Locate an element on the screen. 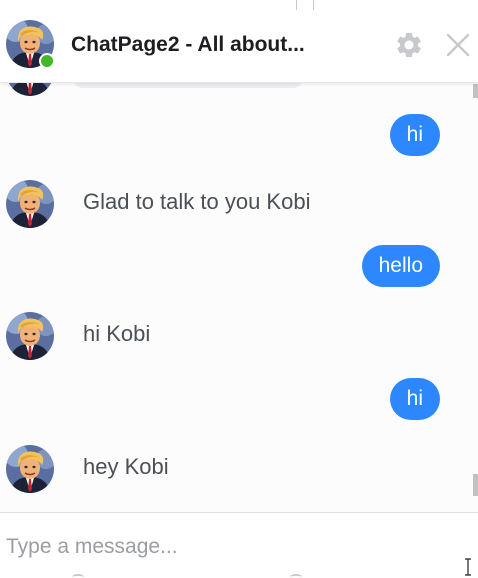 The height and width of the screenshot is (578, 478). header-avatar is located at coordinates (30, 44).